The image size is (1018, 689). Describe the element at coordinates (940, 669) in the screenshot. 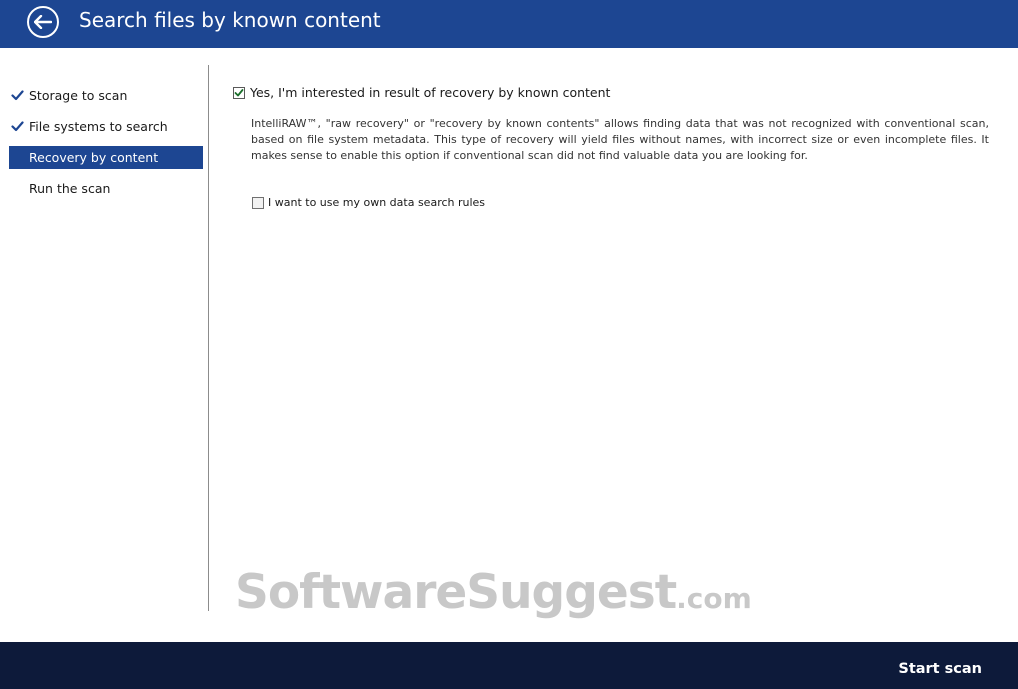

I see `start-scan-button: Start scan` at that location.